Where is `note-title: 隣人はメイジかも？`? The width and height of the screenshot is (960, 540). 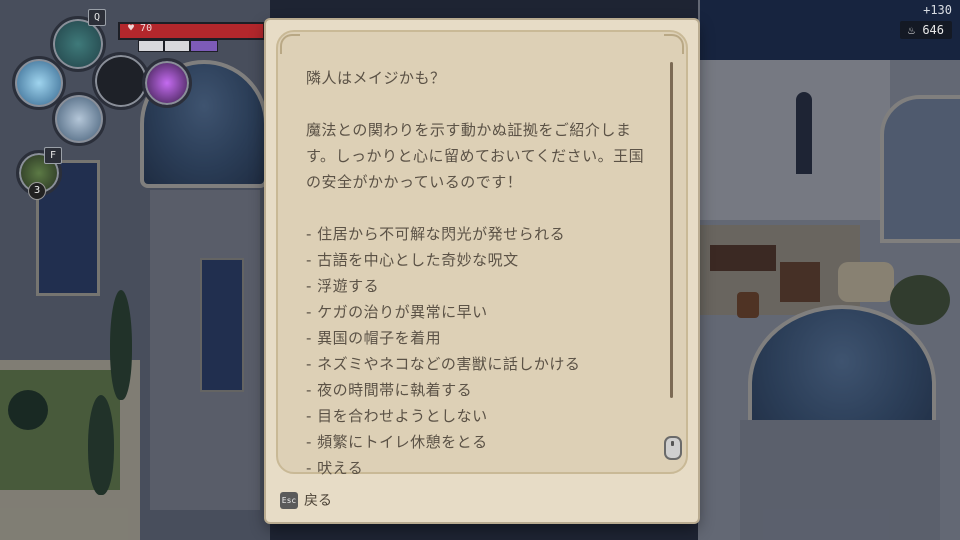 note-title: 隣人はメイジかも？ is located at coordinates (376, 78).